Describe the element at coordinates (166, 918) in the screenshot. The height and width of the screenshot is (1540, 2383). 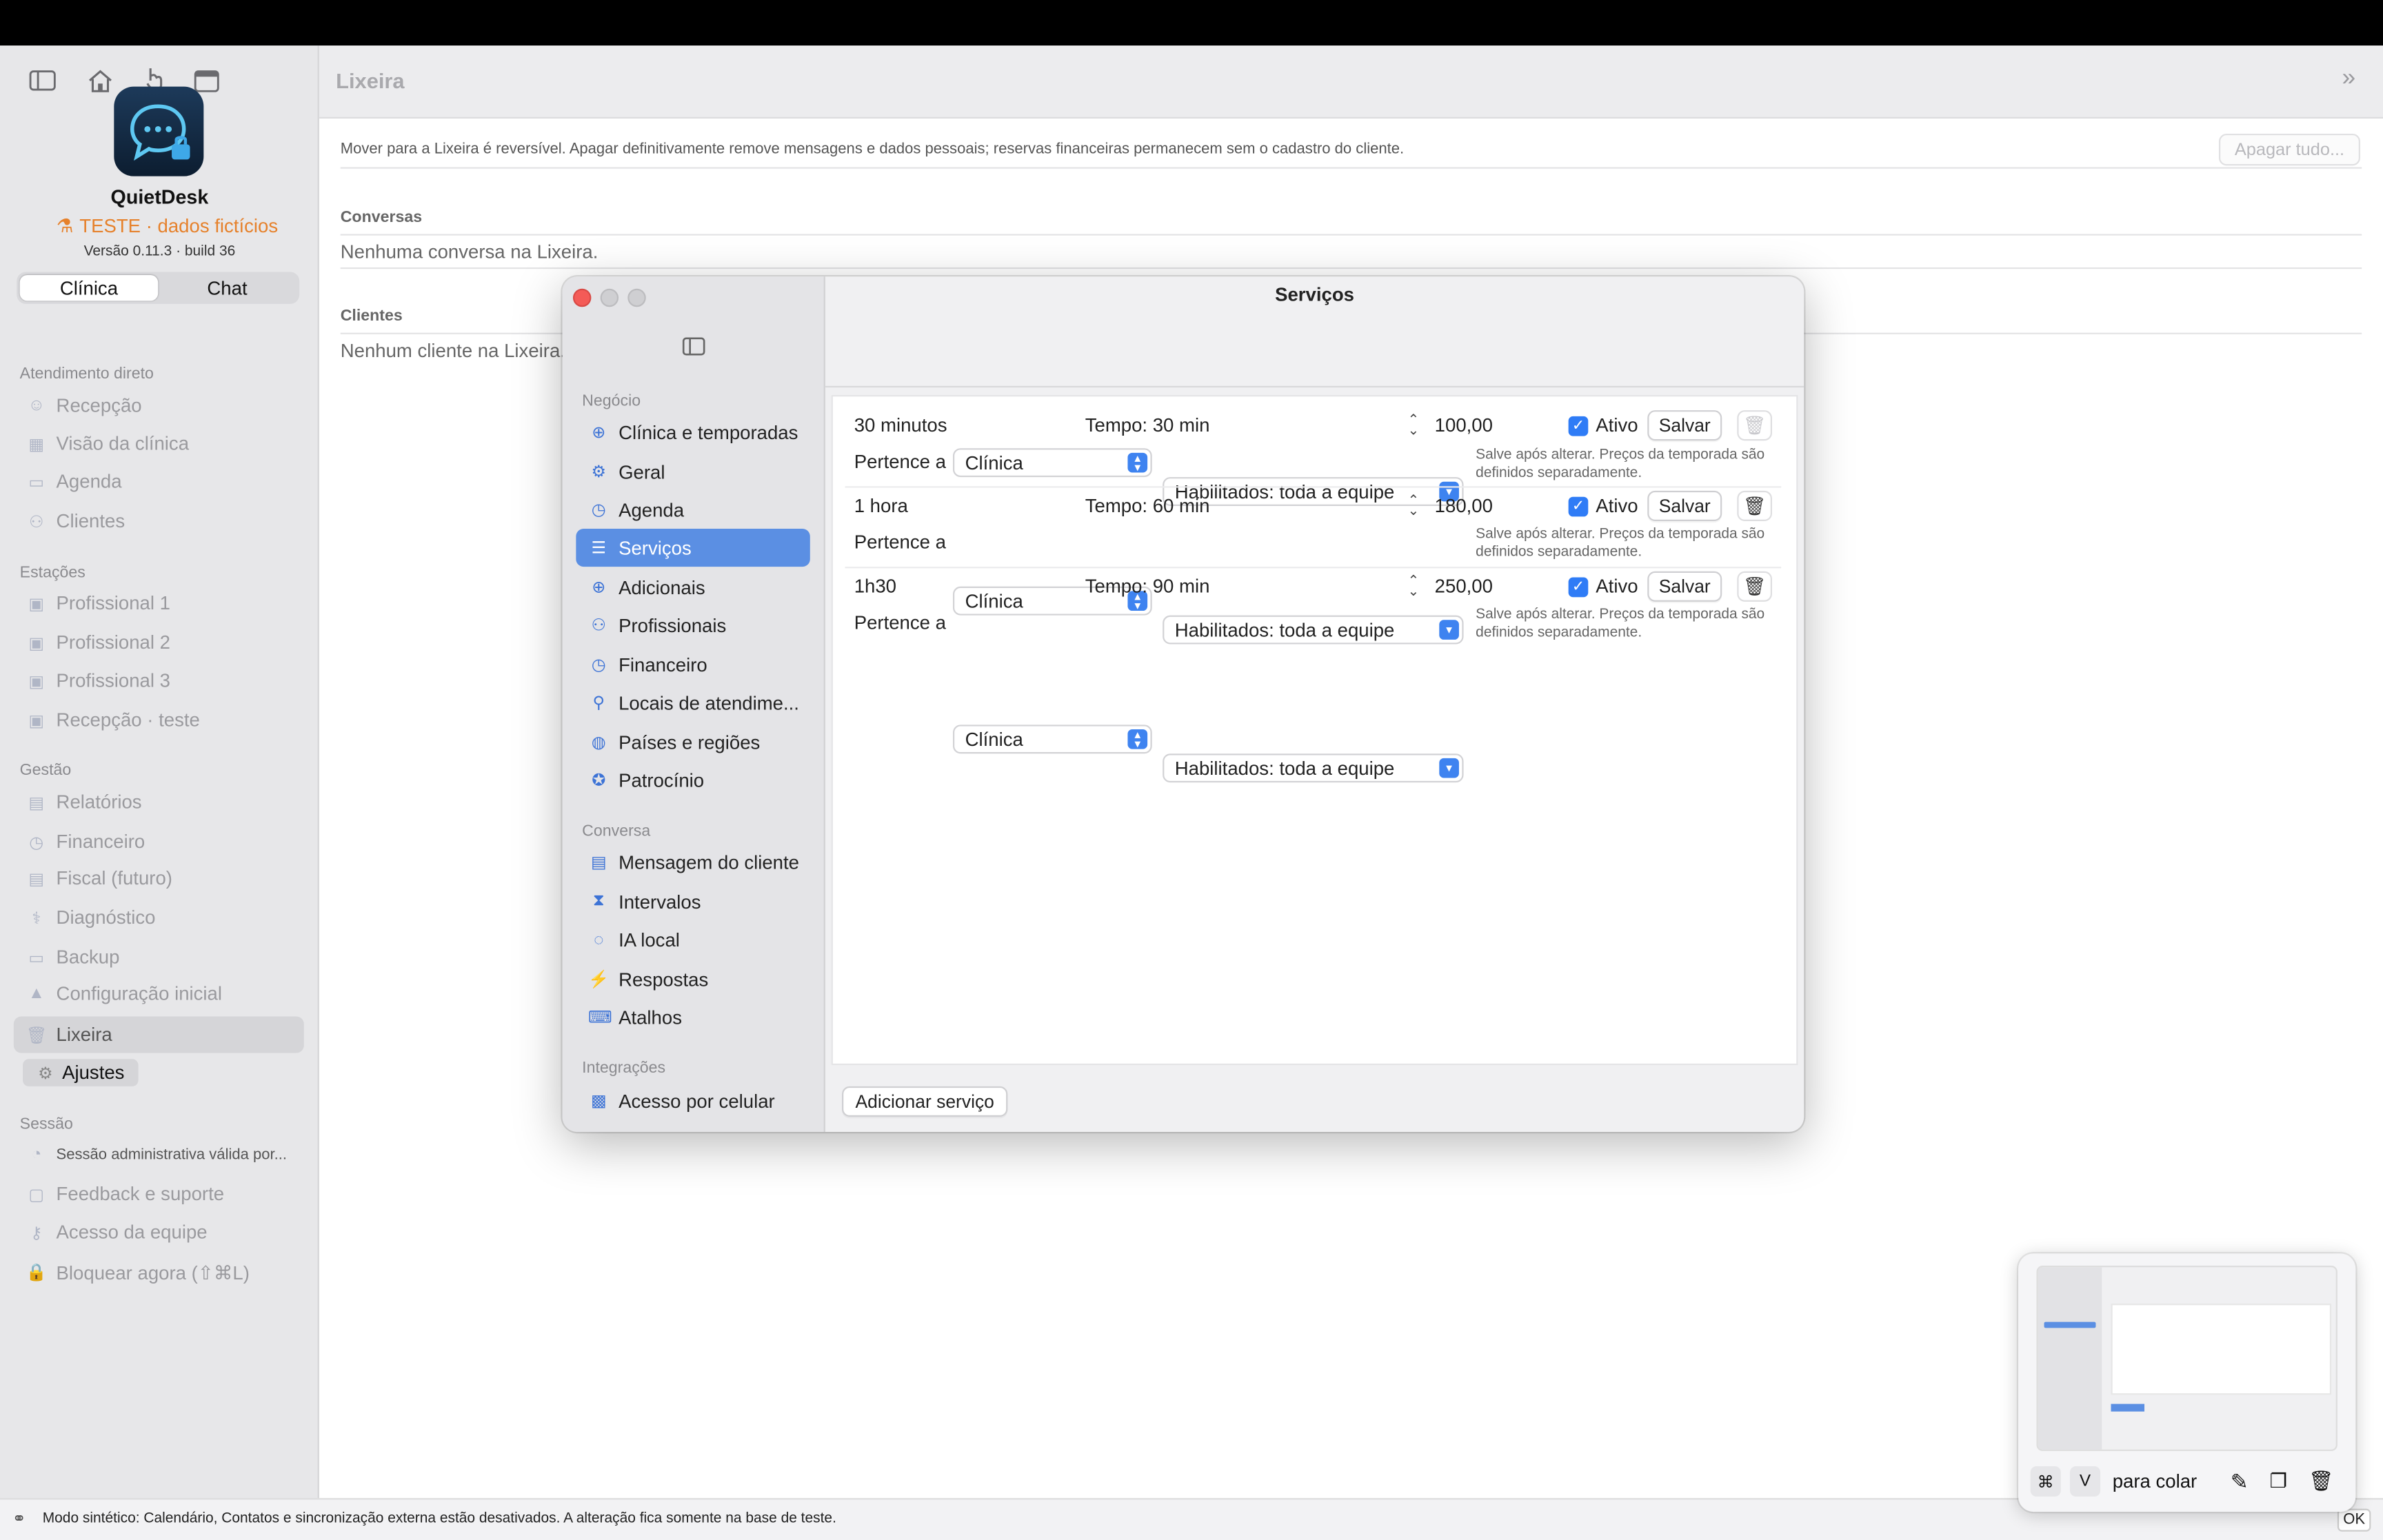
I see `sidebar-item-diagnostico: ⚕ Diagnóstico` at that location.